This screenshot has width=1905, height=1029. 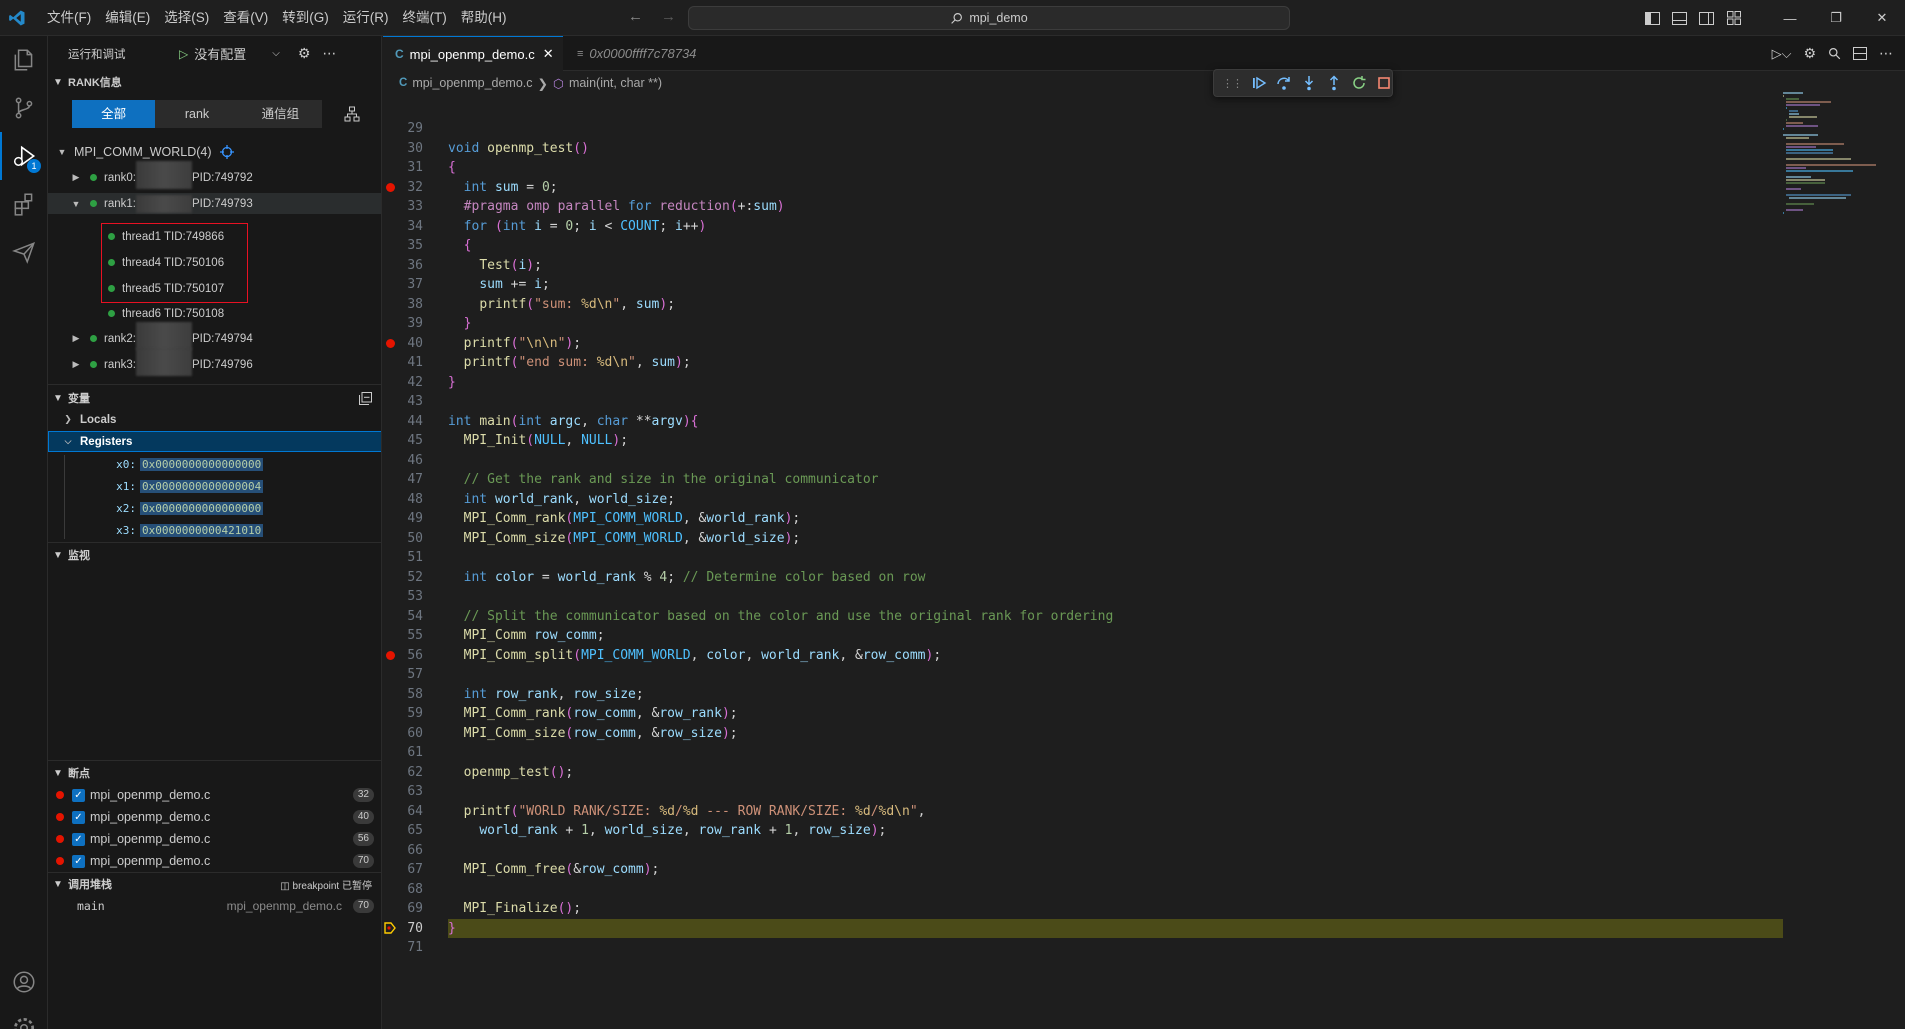 I want to click on rank-node-2: ▶ rank2: PID:749794, so click(x=214, y=335).